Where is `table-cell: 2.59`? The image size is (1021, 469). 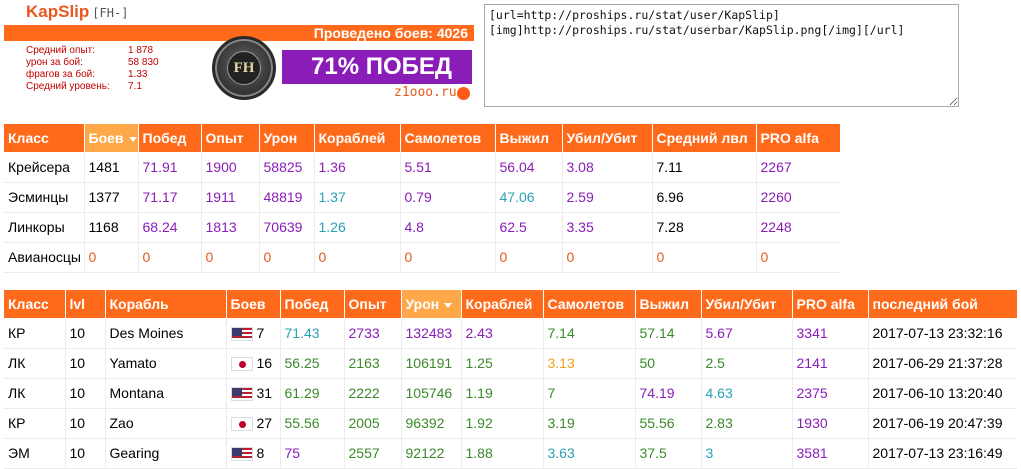 table-cell: 2.59 is located at coordinates (607, 197).